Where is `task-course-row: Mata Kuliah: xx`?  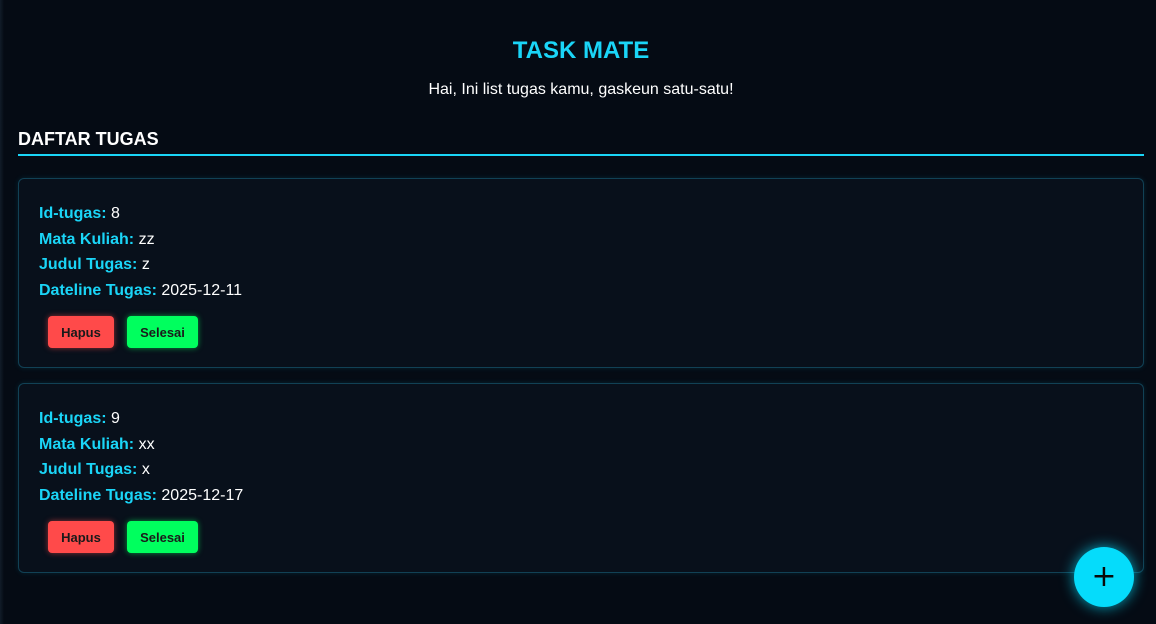
task-course-row: Mata Kuliah: xx is located at coordinates (141, 445).